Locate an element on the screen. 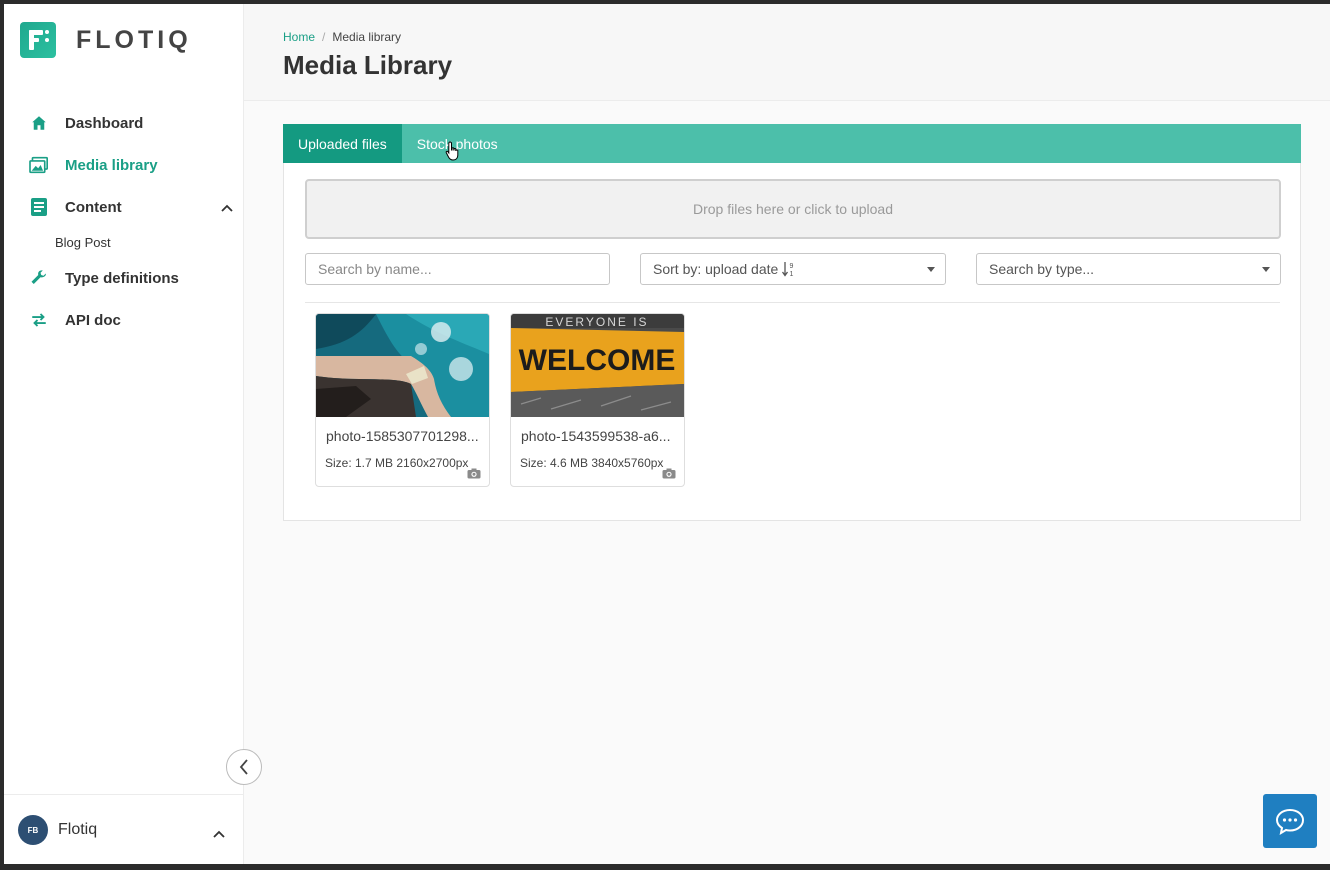  avatar: FB is located at coordinates (33, 830).